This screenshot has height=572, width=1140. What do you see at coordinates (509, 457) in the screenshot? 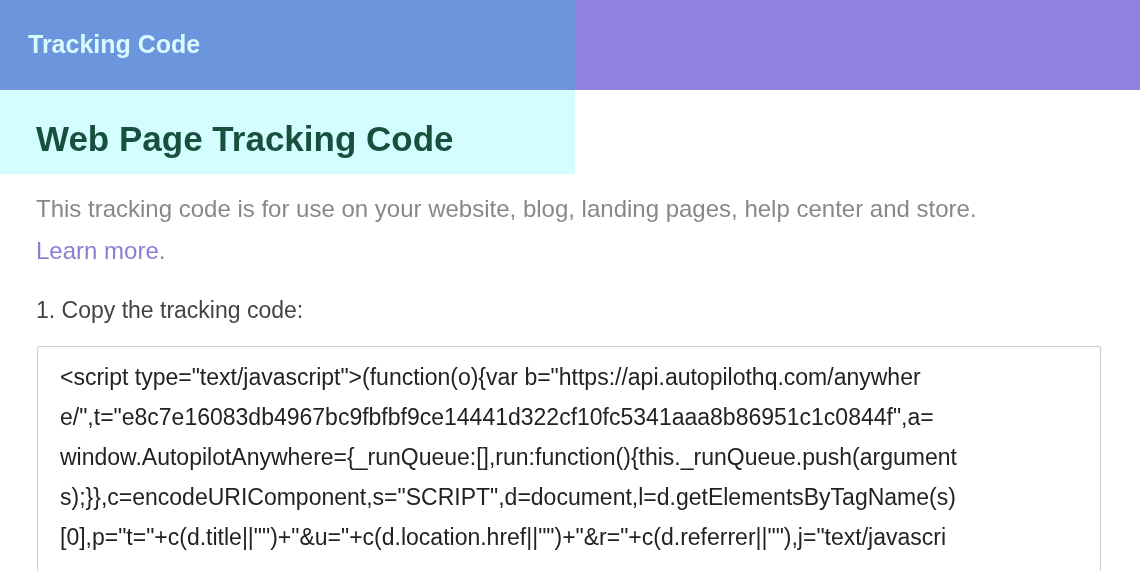
I see `code-line: window.AutopilotAnywhere={_runQueue:[],run:function(){this._runQueue.push(argument` at bounding box center [509, 457].